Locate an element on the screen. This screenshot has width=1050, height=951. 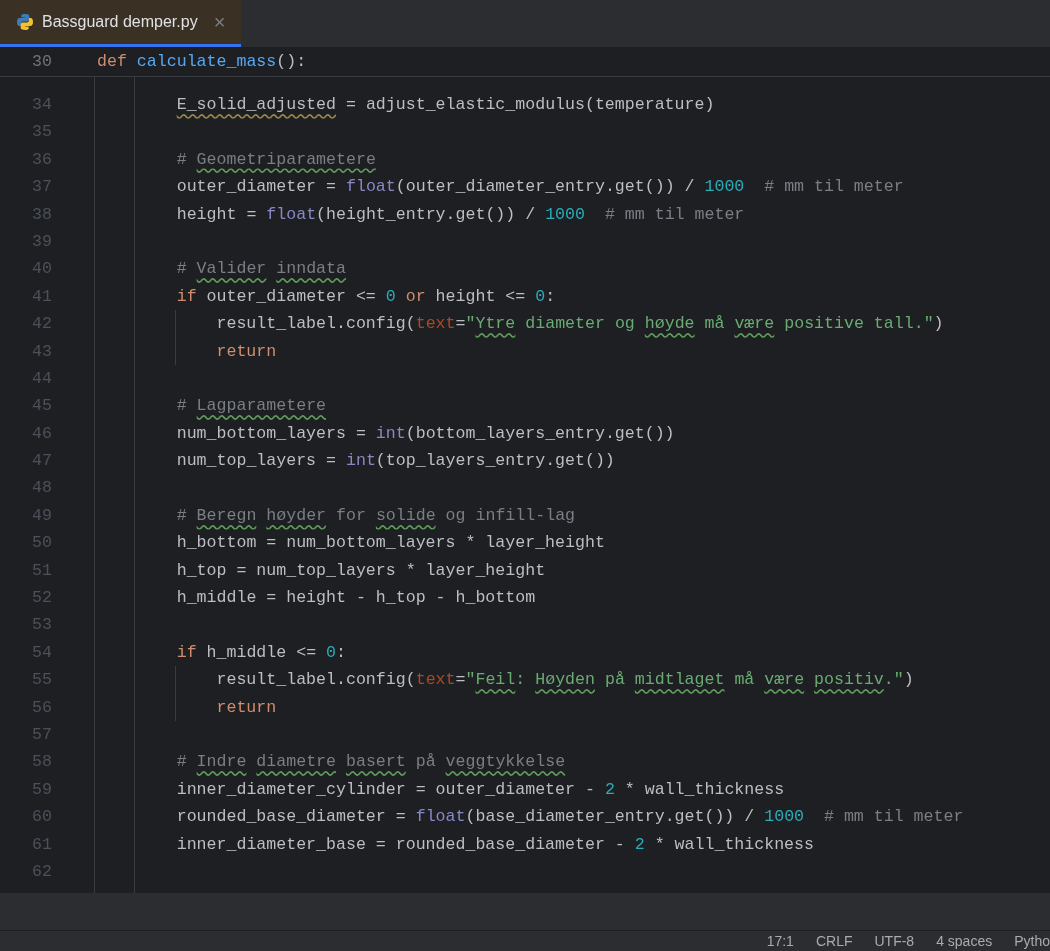
code-line: # Lagparametere is located at coordinates (251, 406).